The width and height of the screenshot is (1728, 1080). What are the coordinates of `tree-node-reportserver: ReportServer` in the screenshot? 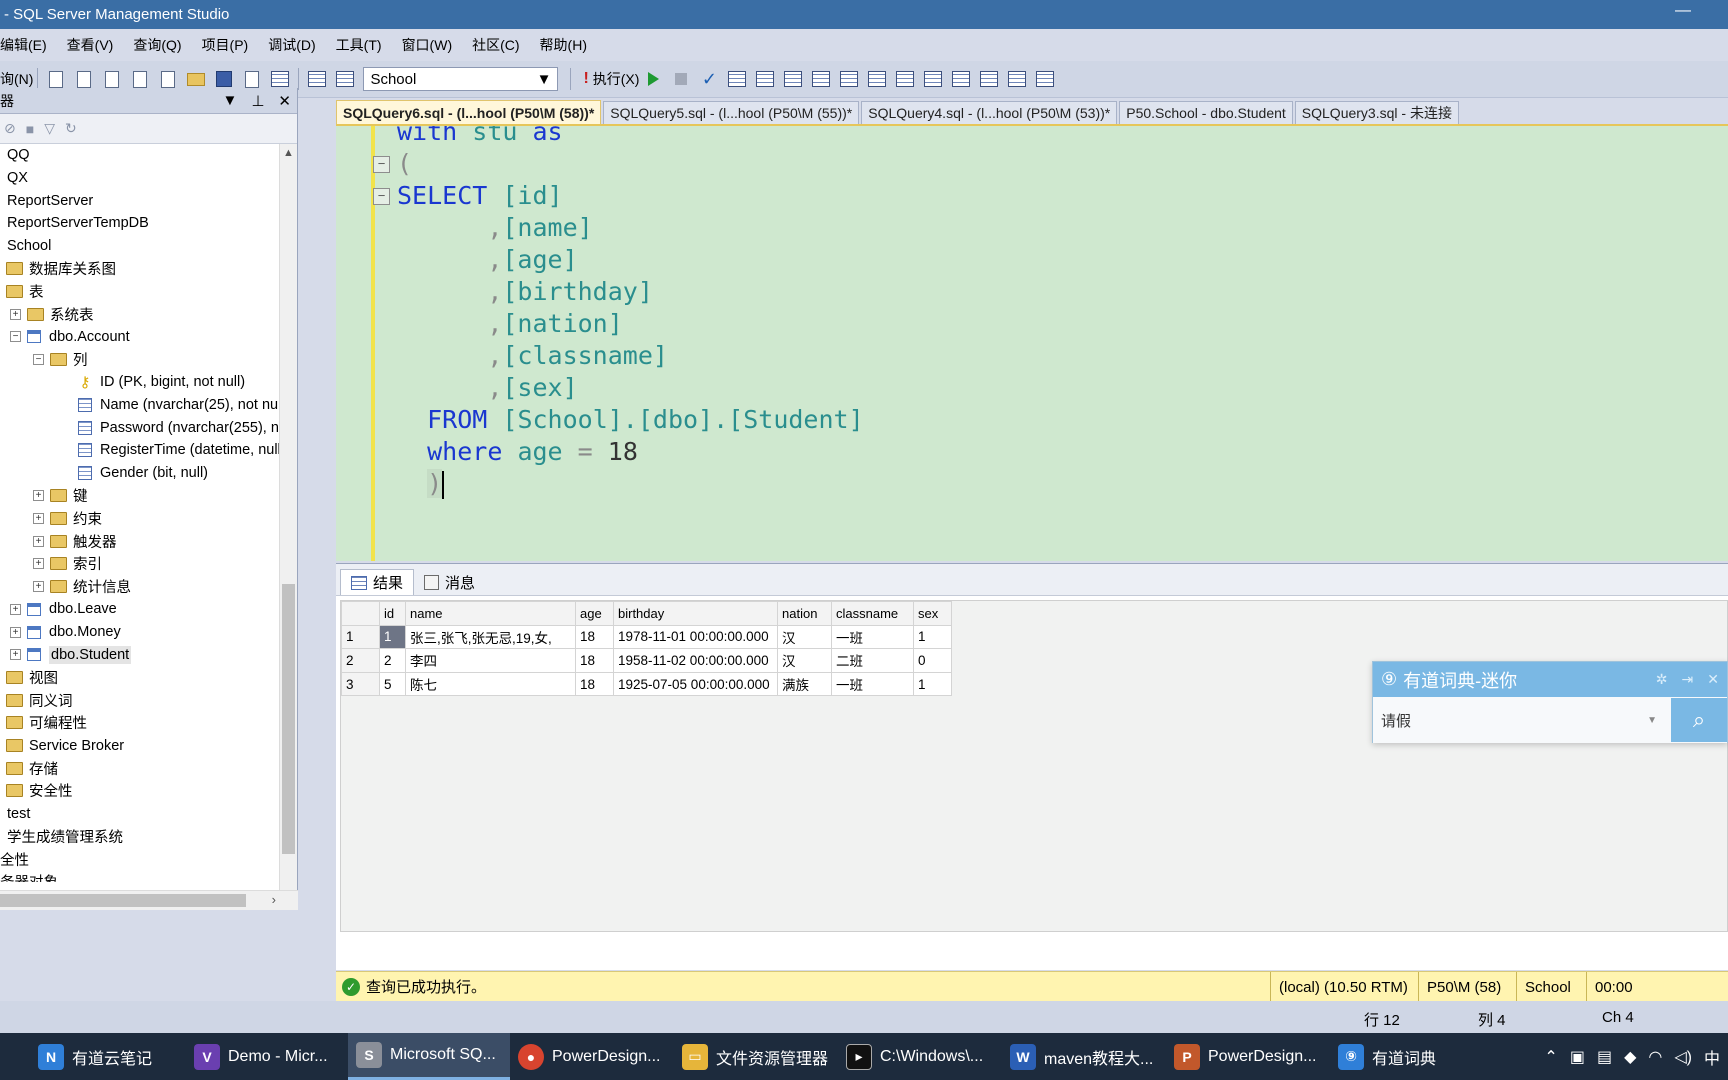 It's located at (50, 200).